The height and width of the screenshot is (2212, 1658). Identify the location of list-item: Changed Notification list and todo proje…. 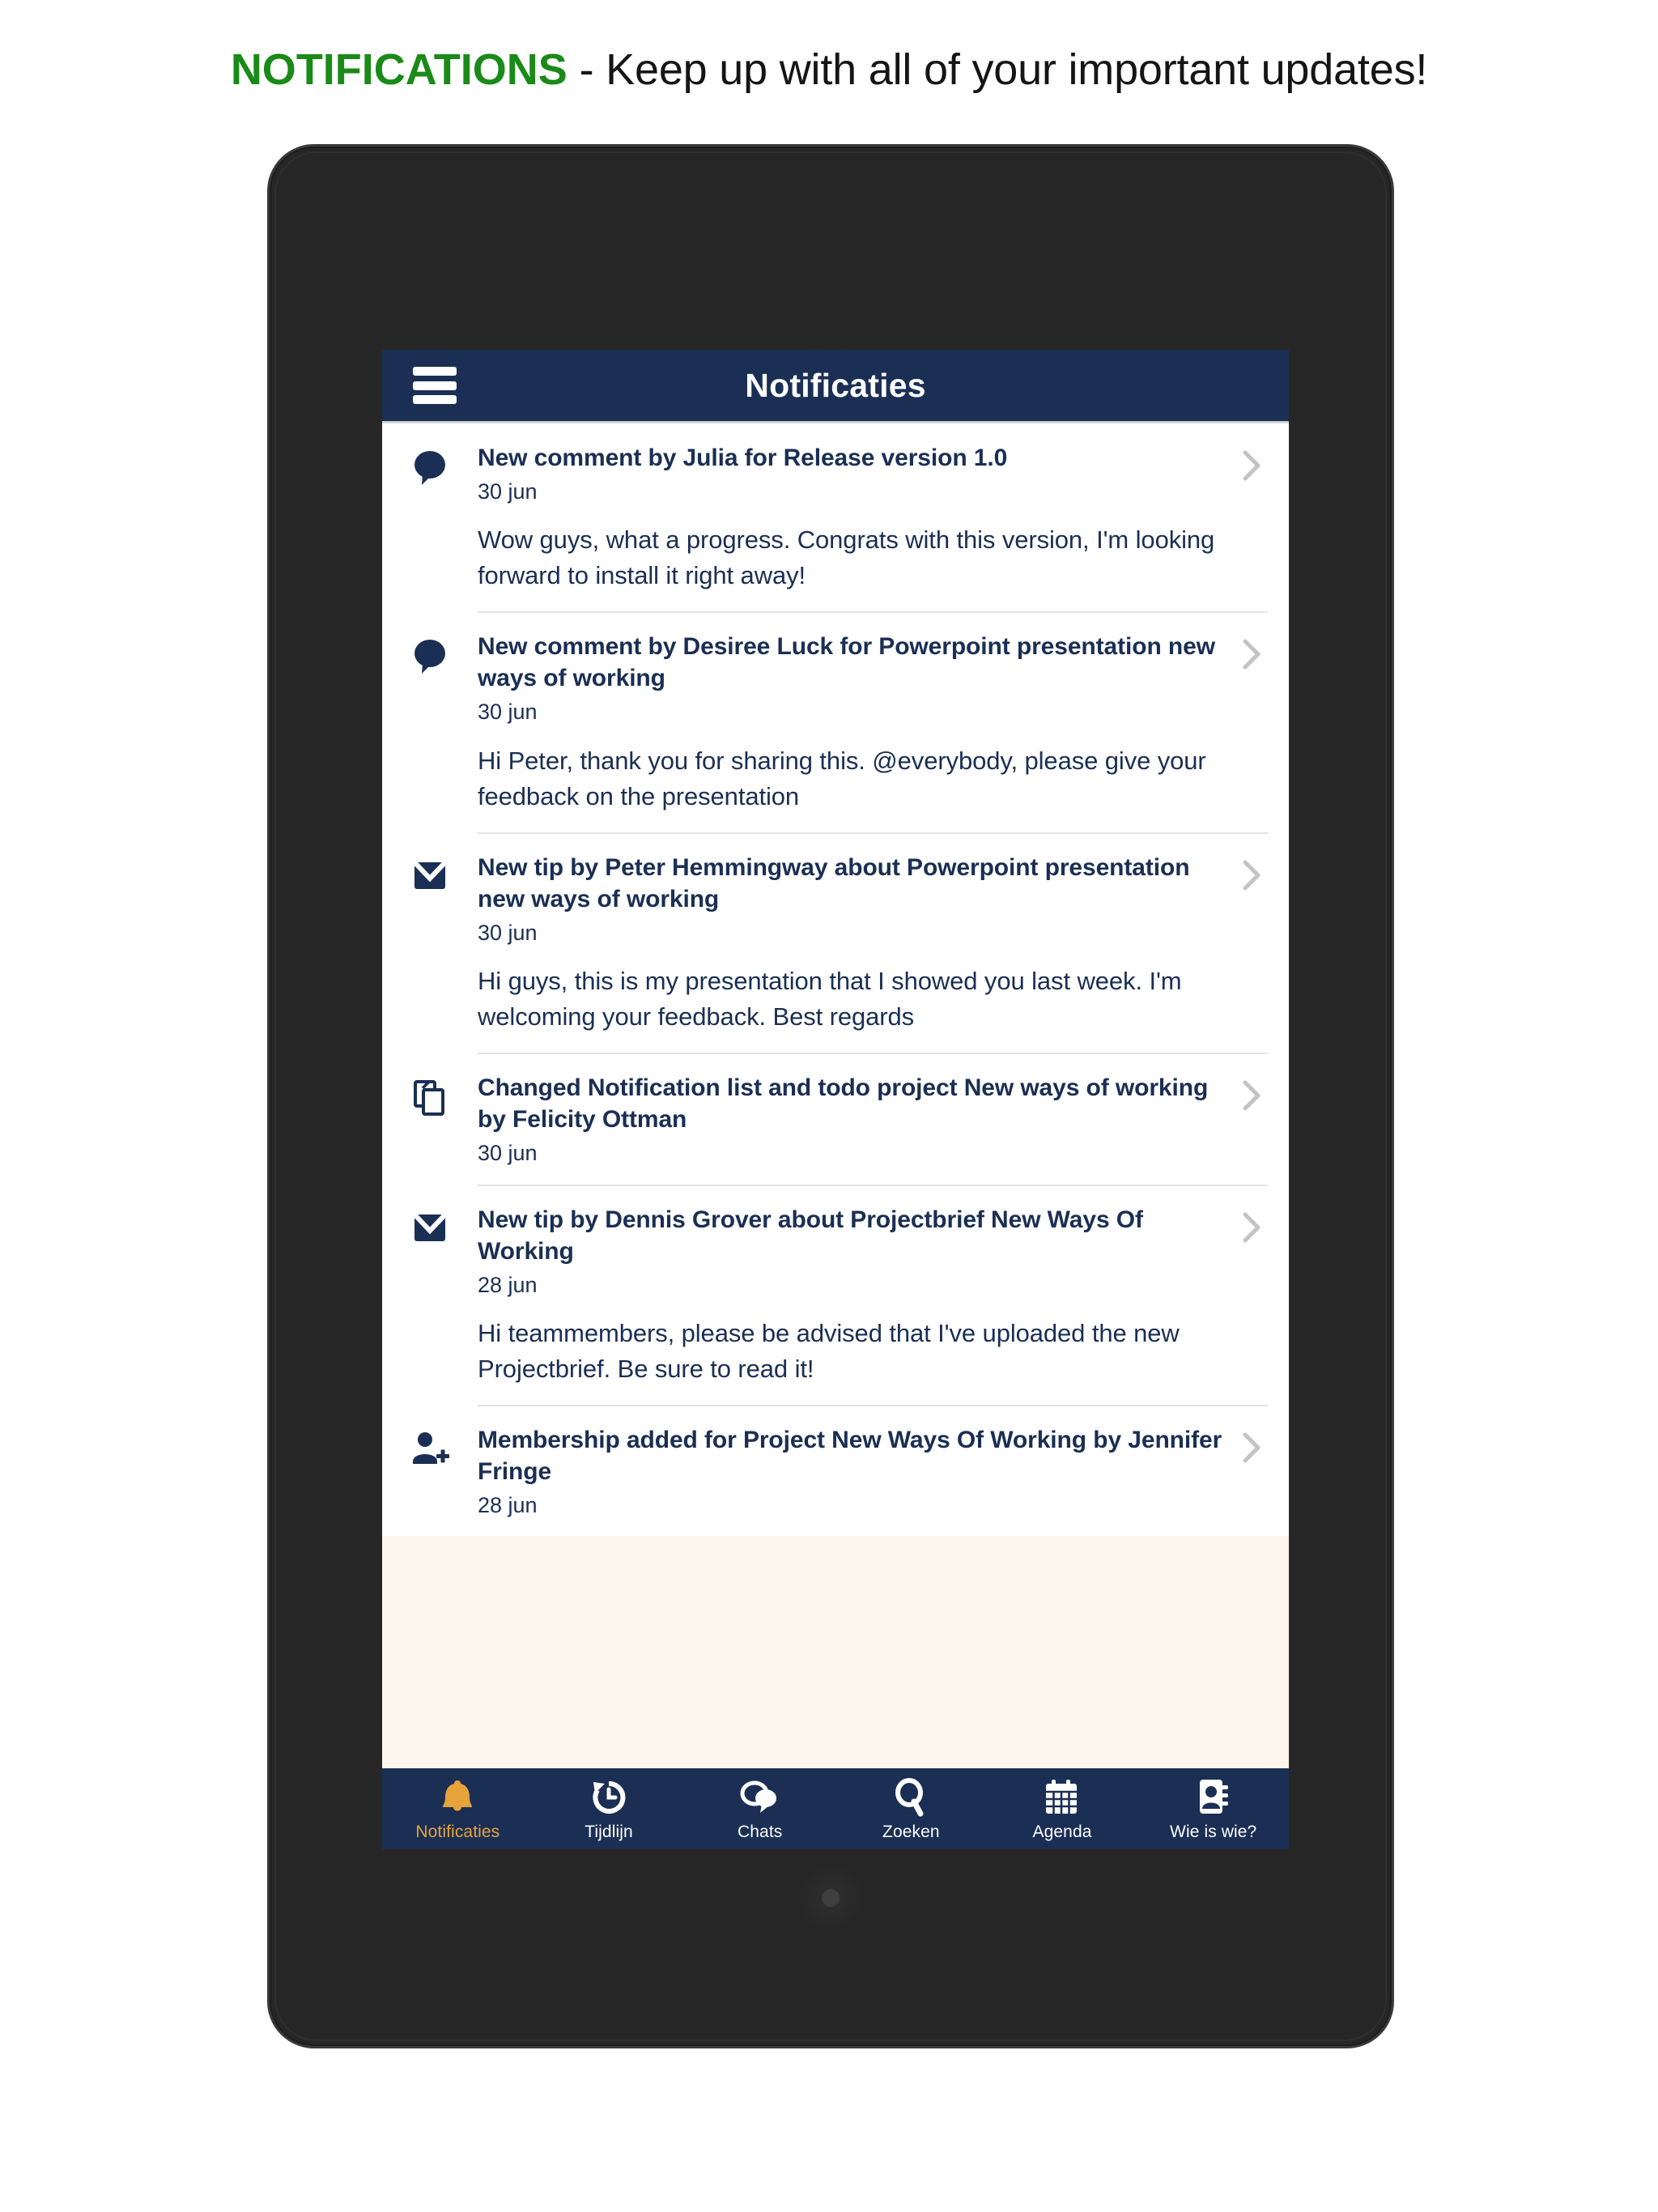
(835, 1120).